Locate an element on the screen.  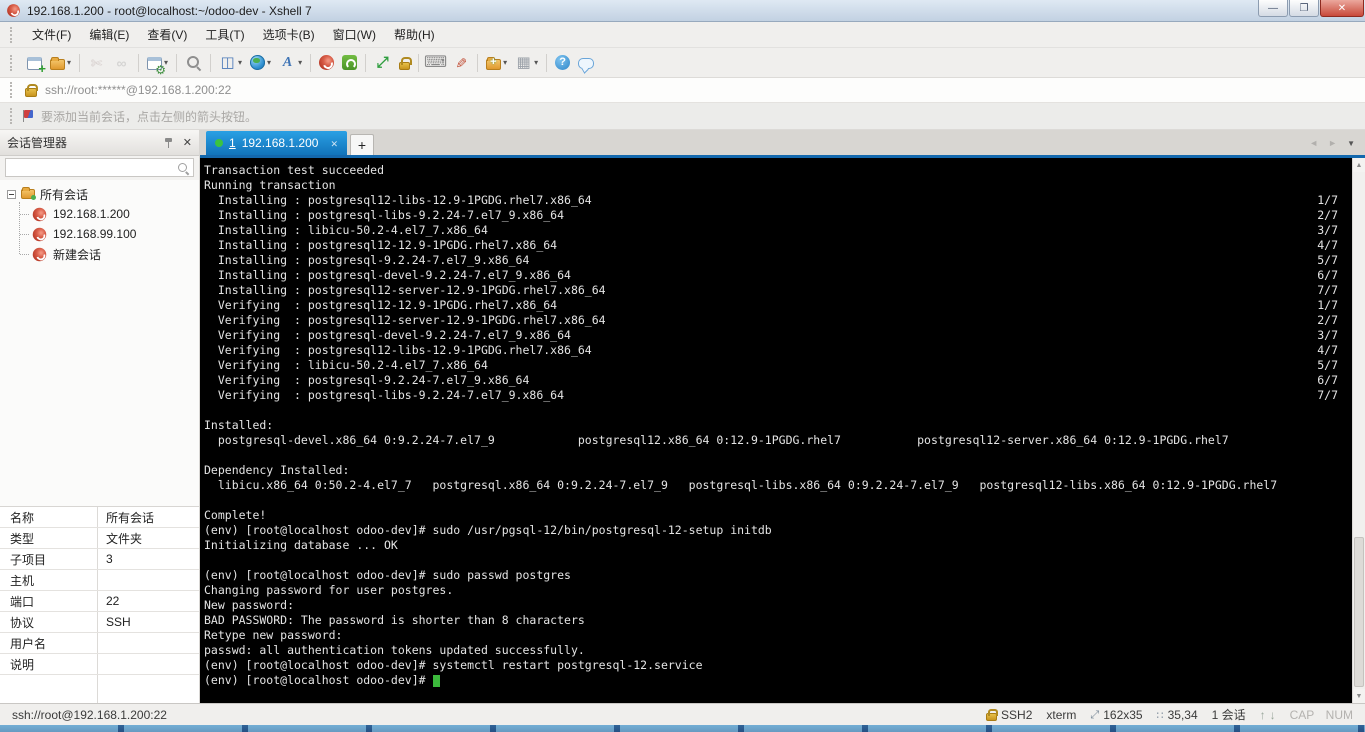
progress-counter: 5/7 is located at coordinates (1327, 365).